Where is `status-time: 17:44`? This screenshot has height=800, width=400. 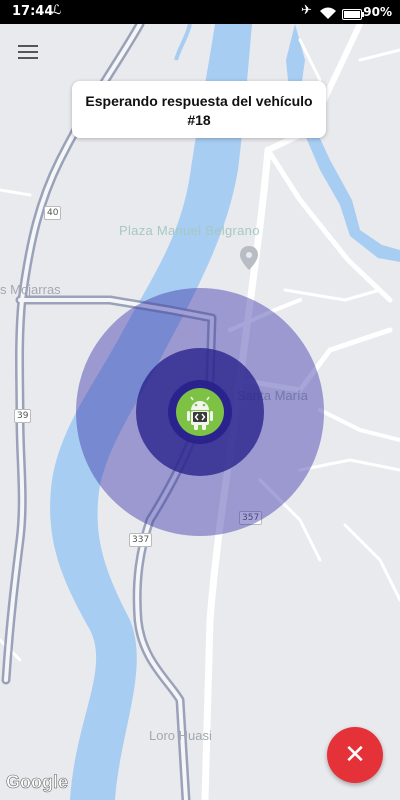 status-time: 17:44 is located at coordinates (33, 11).